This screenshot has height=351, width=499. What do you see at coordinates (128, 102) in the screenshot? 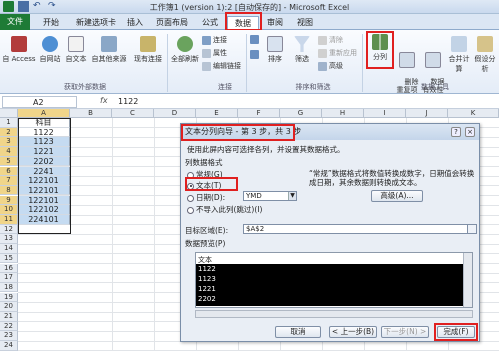
I see `formula-input: 1122` at bounding box center [128, 102].